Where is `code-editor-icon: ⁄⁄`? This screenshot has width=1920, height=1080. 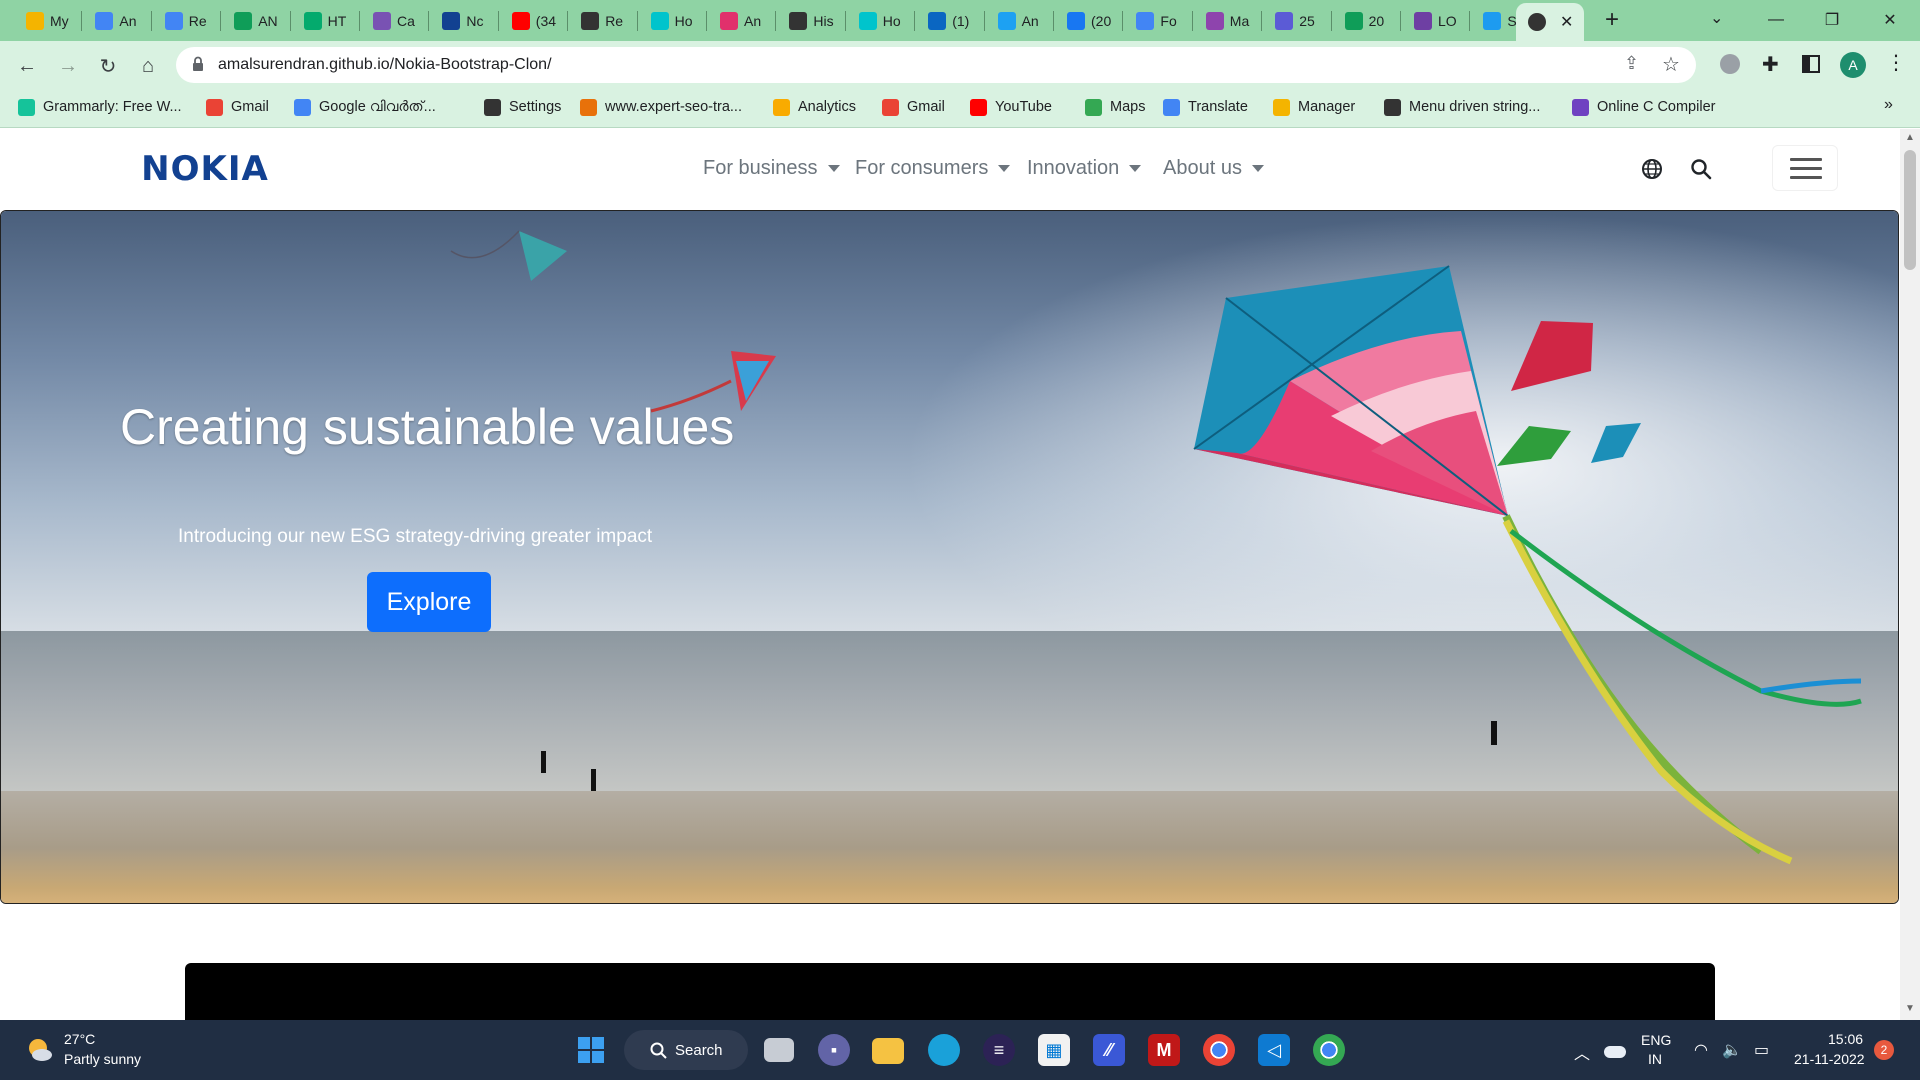
code-editor-icon: ⁄⁄ is located at coordinates (1109, 1050).